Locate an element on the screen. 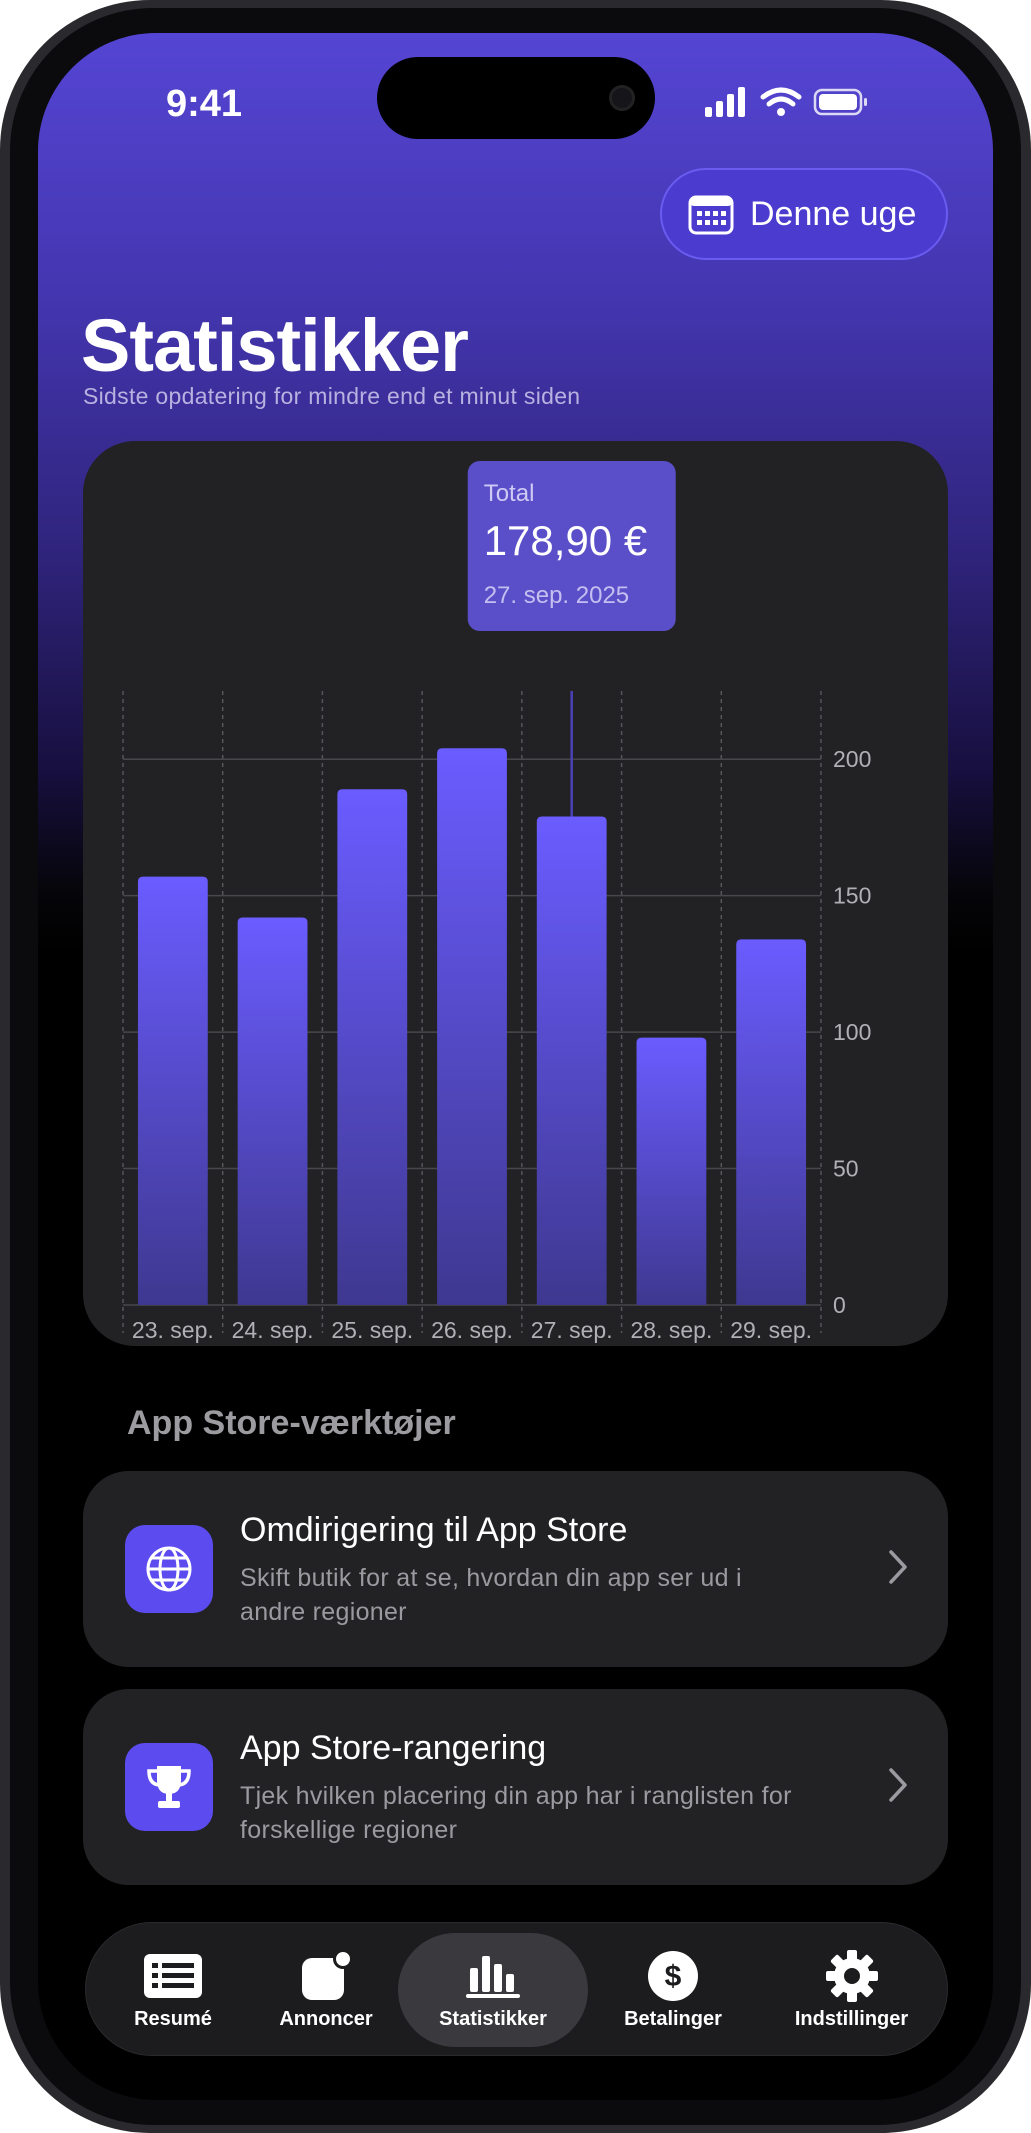 This screenshot has height=2133, width=1031. x-tick-label: 28. sep. is located at coordinates (672, 1330).